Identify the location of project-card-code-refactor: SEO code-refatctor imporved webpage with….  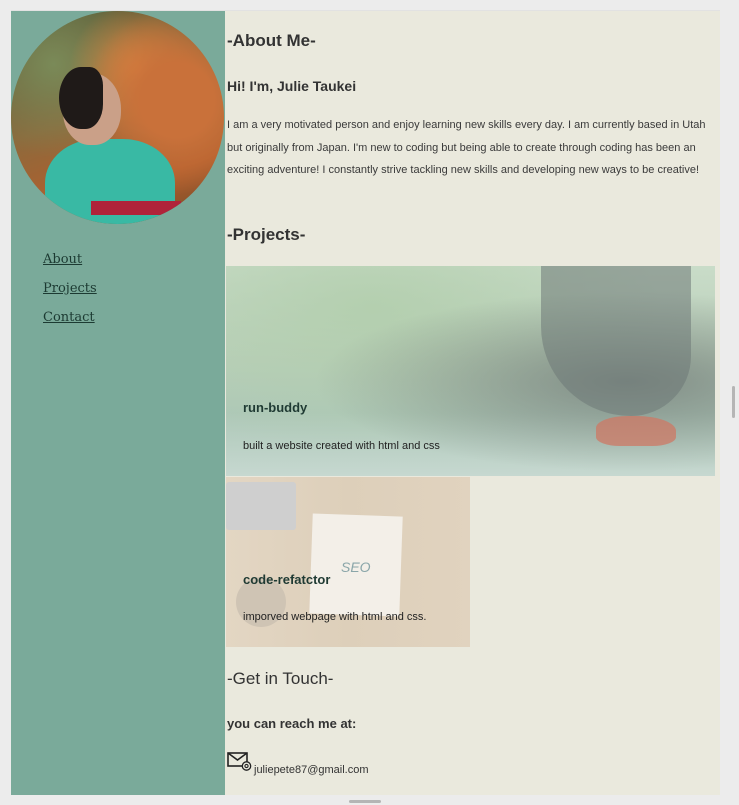
(348, 562).